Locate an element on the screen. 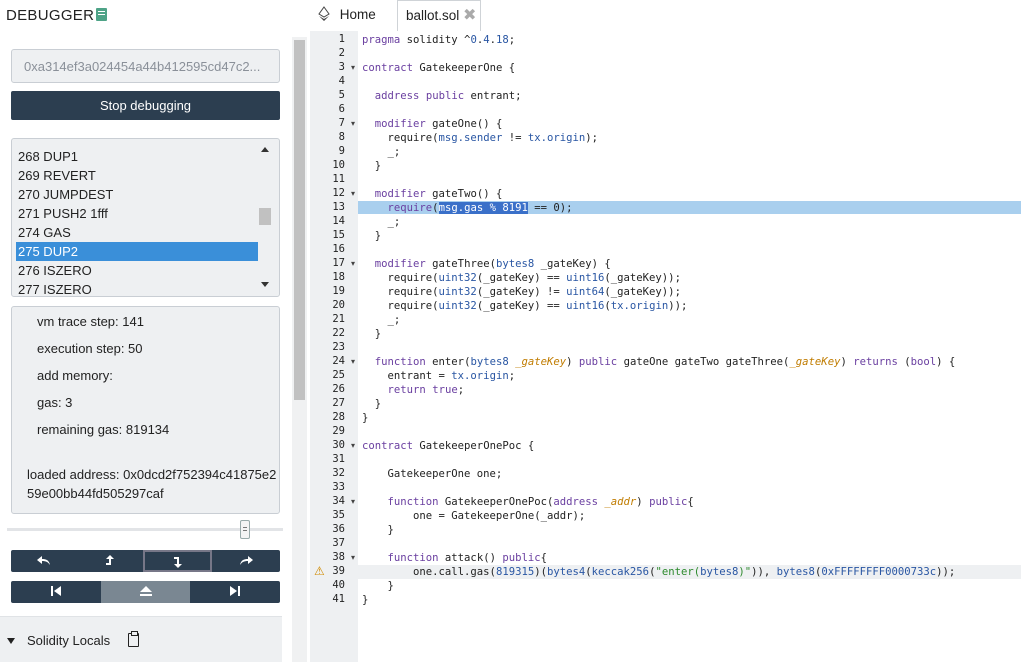 Image resolution: width=1021 pixels, height=662 pixels. line-number: 37 is located at coordinates (338, 543).